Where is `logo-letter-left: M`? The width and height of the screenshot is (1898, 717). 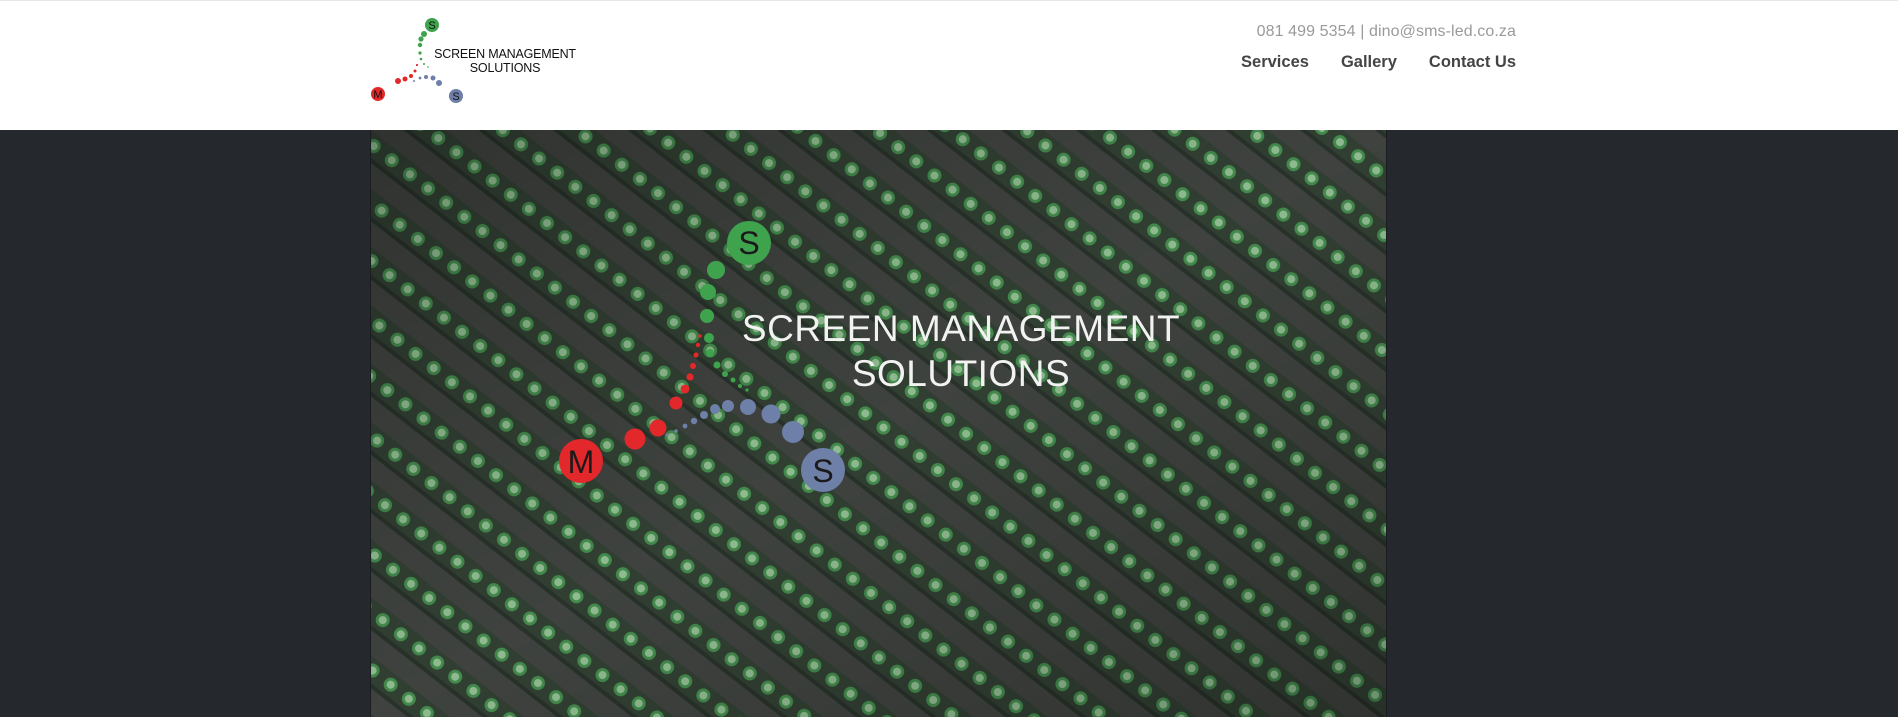
logo-letter-left: M is located at coordinates (377, 95).